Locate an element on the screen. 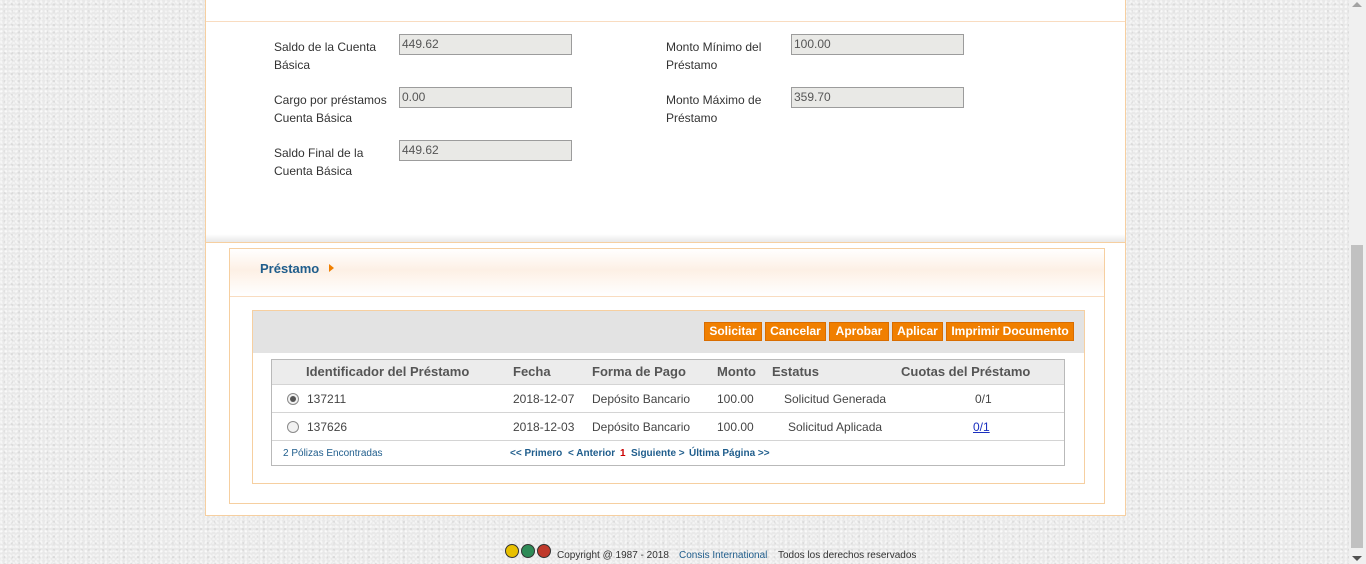 Image resolution: width=1366 pixels, height=564 pixels. cell-estatus: Solicitud Aplicada is located at coordinates (835, 427).